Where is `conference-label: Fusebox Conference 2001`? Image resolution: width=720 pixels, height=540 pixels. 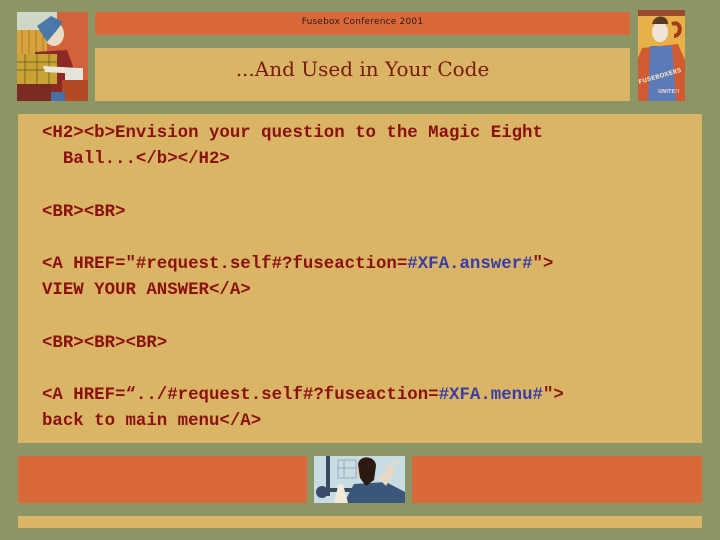
conference-label: Fusebox Conference 2001 is located at coordinates (362, 22).